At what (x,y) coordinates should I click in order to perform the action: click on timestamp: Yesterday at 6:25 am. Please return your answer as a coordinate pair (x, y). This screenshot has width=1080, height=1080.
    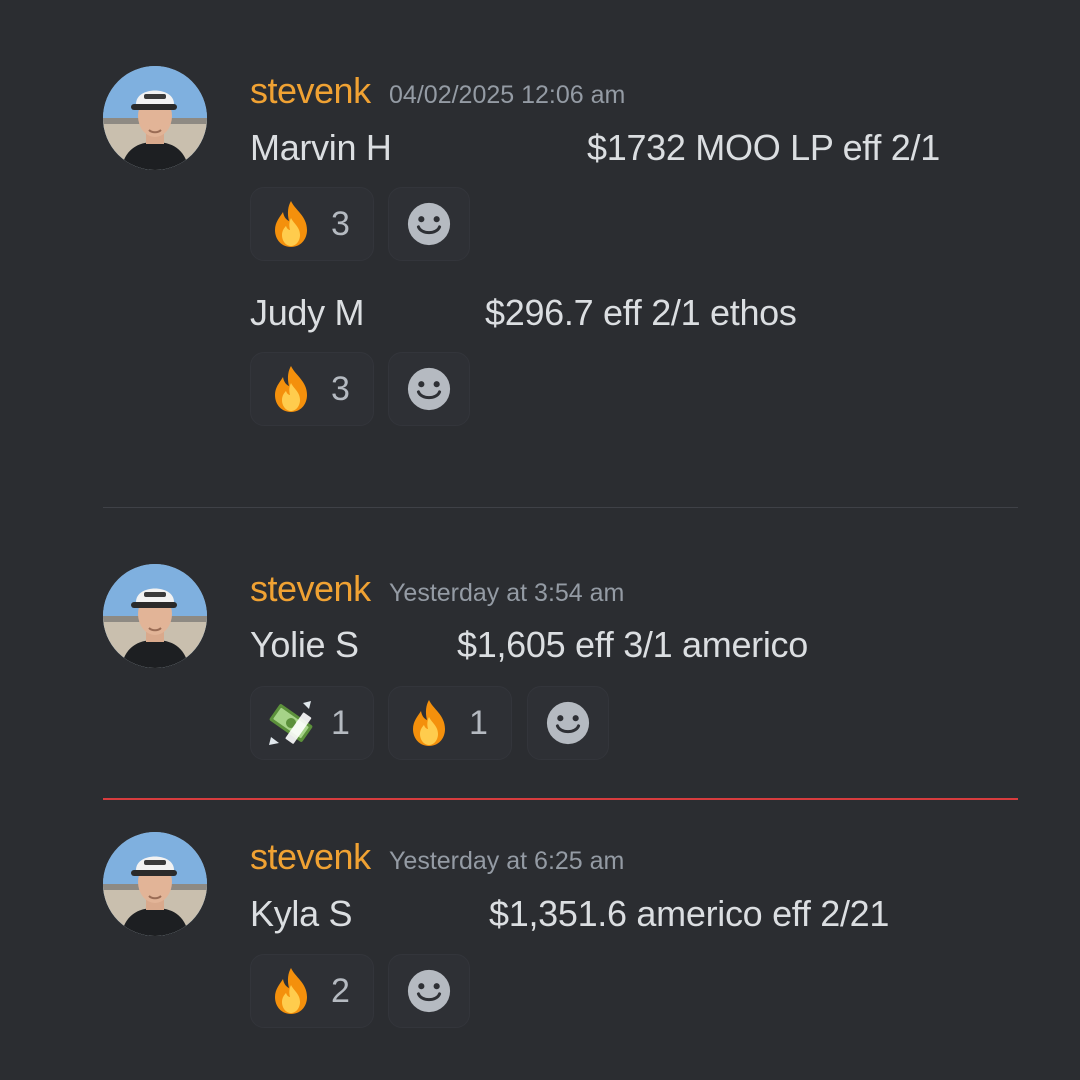
    Looking at the image, I should click on (506, 861).